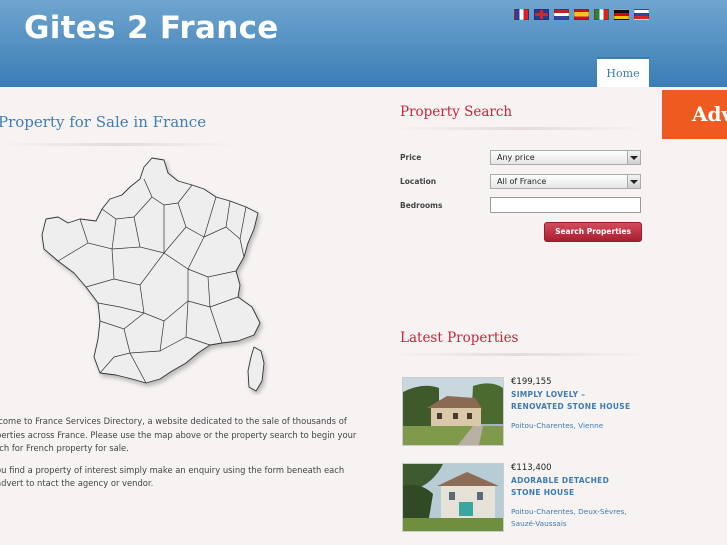 This screenshot has width=727, height=545. What do you see at coordinates (623, 72) in the screenshot?
I see `nav-home-tab: Home` at bounding box center [623, 72].